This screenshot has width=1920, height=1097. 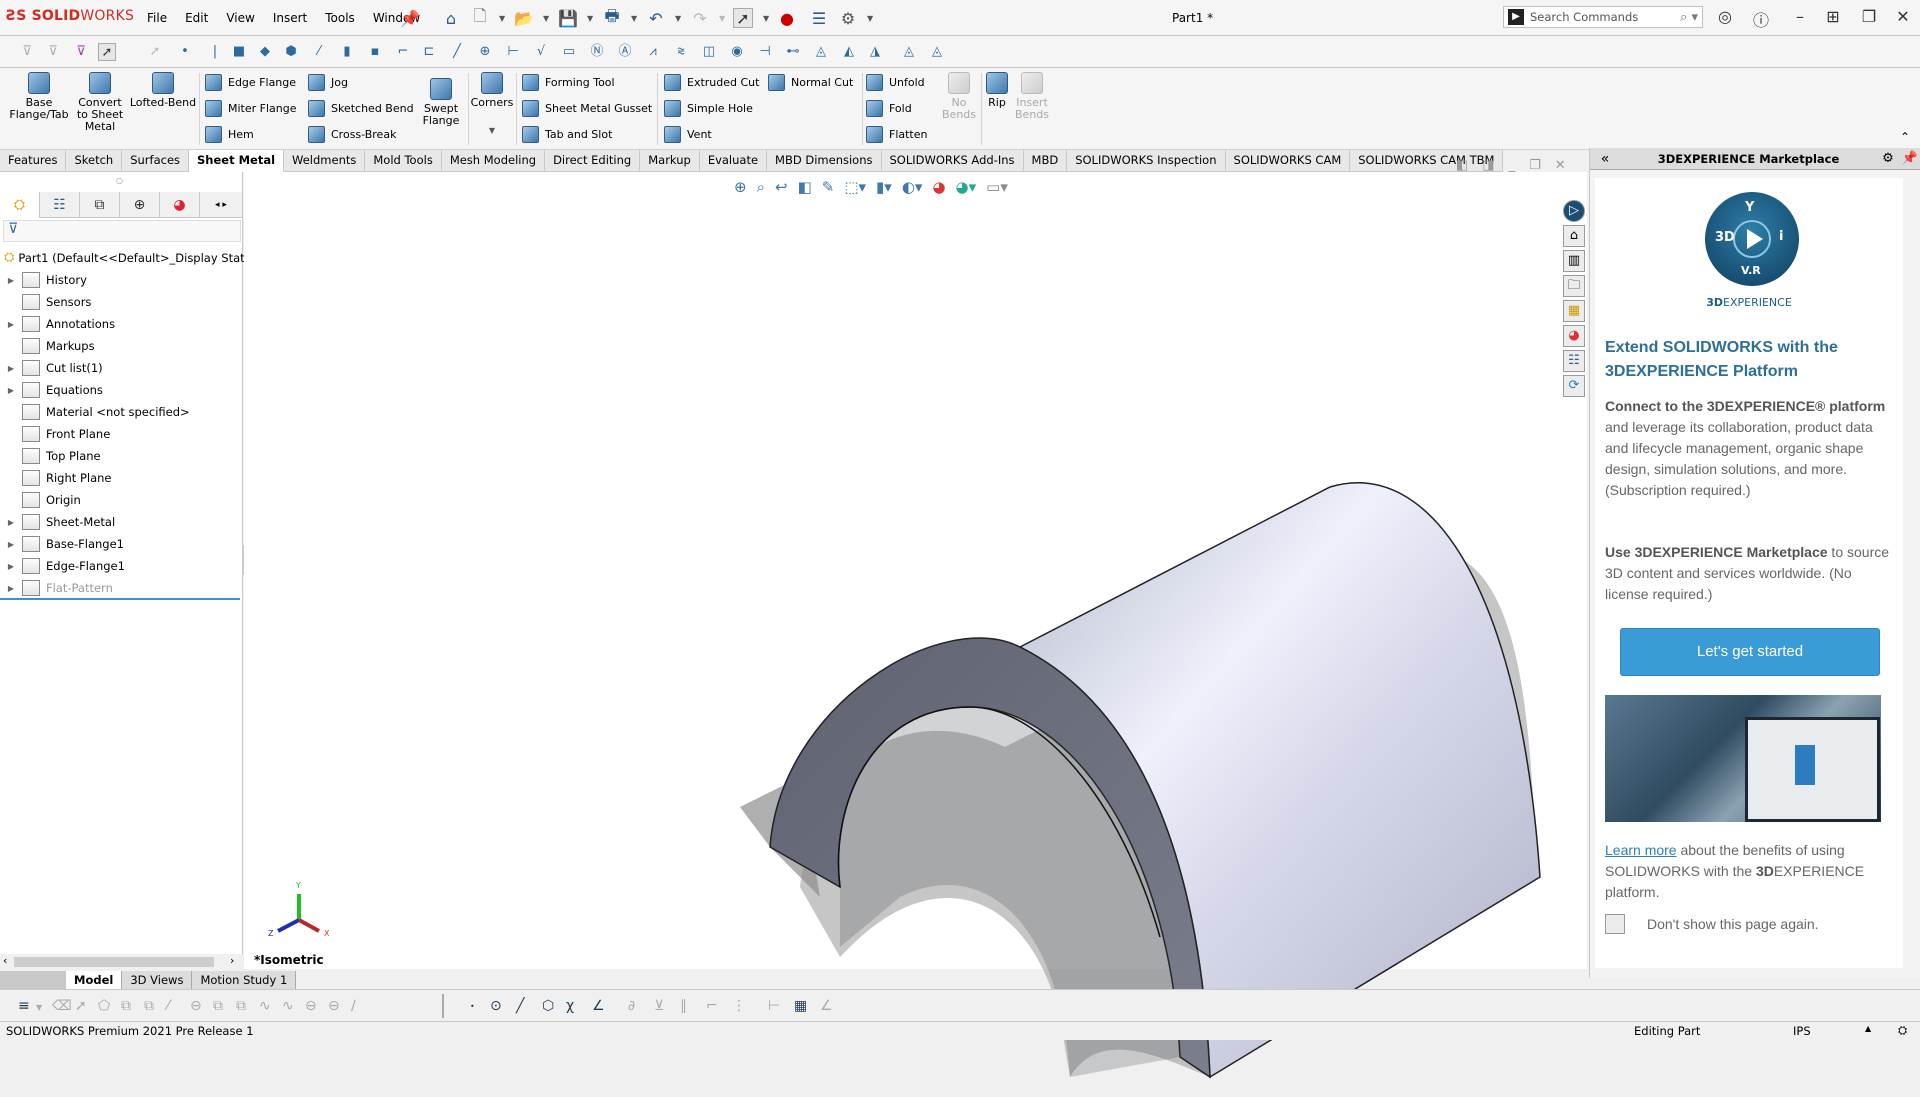 What do you see at coordinates (340, 18) in the screenshot?
I see `menu-tools: Tools` at bounding box center [340, 18].